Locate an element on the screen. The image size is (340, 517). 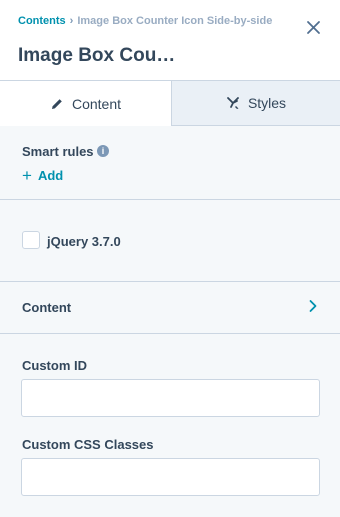
jquery-checkbox is located at coordinates (31, 240).